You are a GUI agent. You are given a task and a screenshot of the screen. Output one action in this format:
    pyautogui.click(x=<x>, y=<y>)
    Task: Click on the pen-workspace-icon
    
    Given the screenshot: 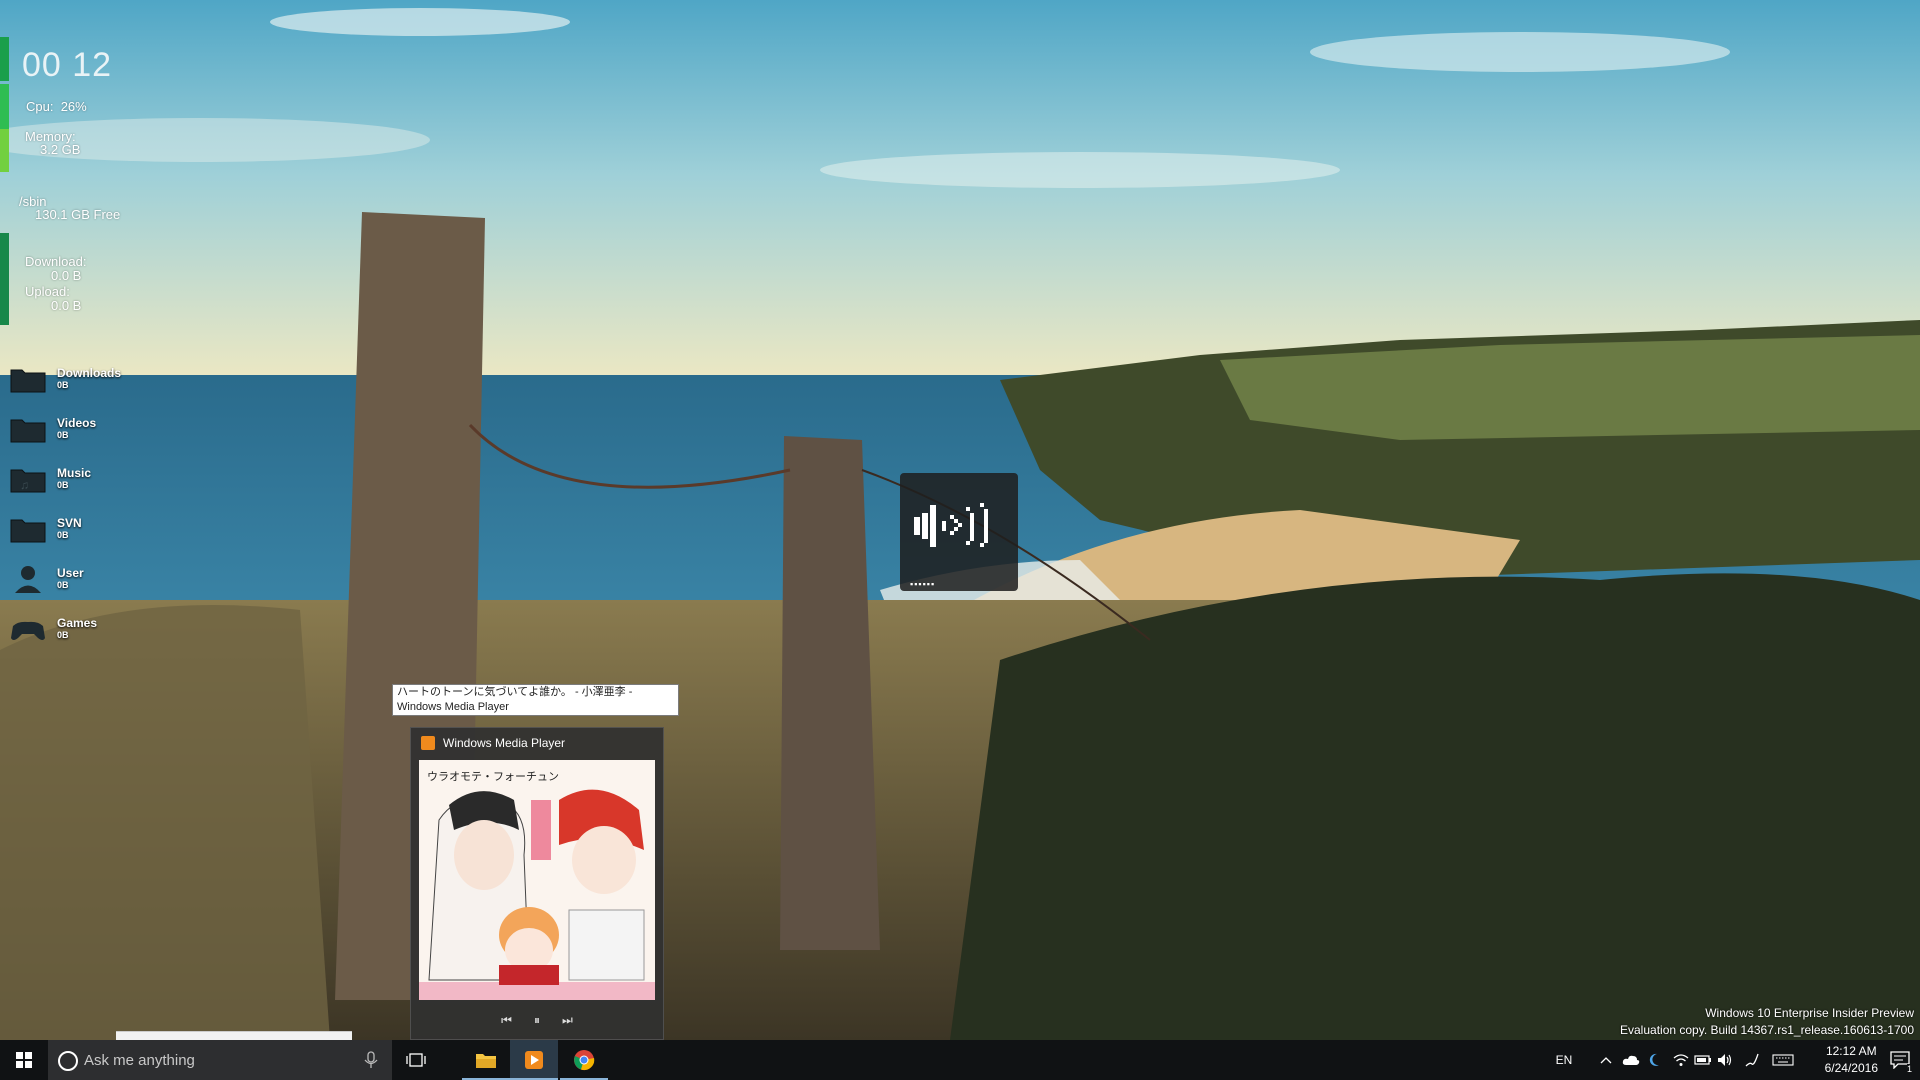 What is the action you would take?
    pyautogui.click(x=1752, y=1060)
    